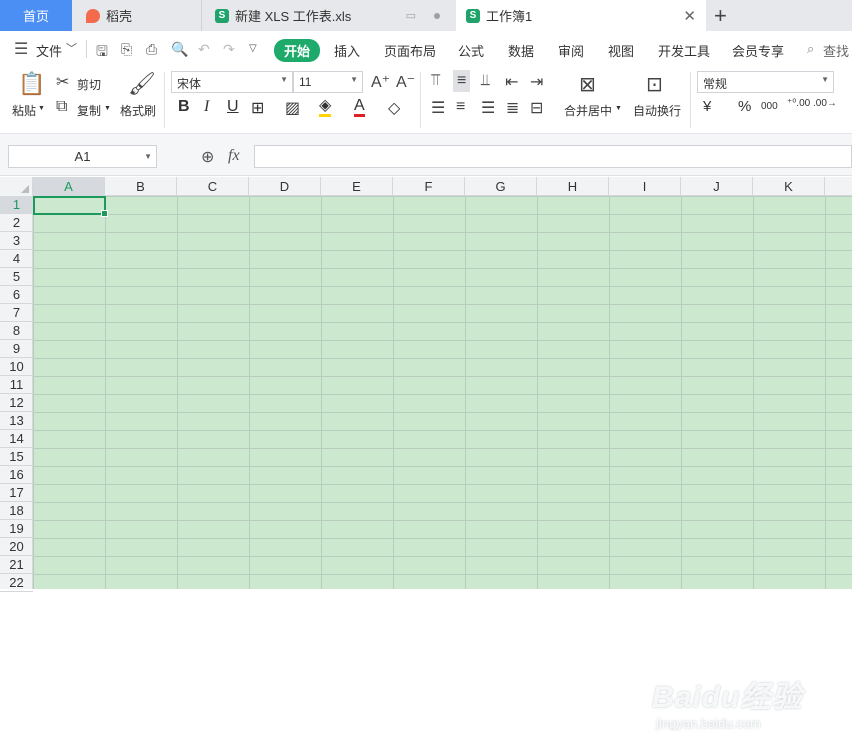 The width and height of the screenshot is (852, 731). Describe the element at coordinates (573, 186) in the screenshot. I see `column-header-h: H` at that location.